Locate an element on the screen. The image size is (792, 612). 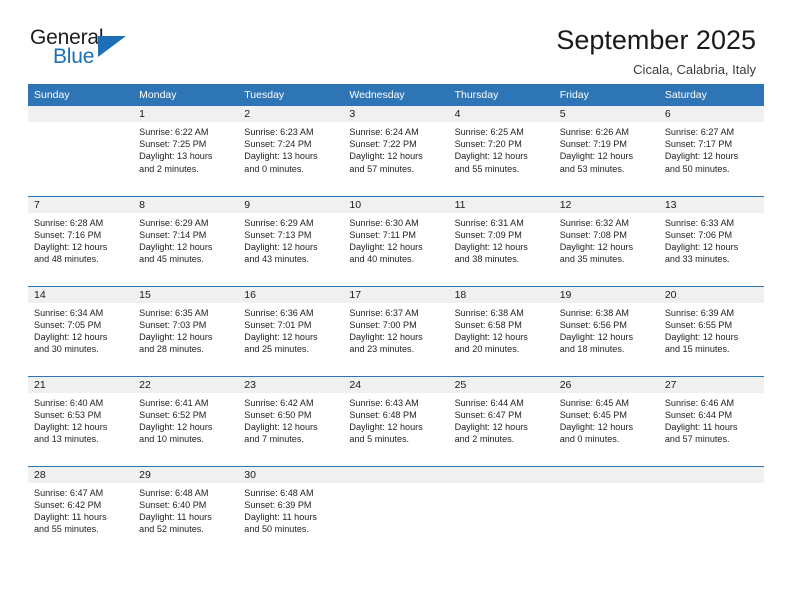
sunrise-text: Sunrise: 6:24 AM is located at coordinates (384, 132).